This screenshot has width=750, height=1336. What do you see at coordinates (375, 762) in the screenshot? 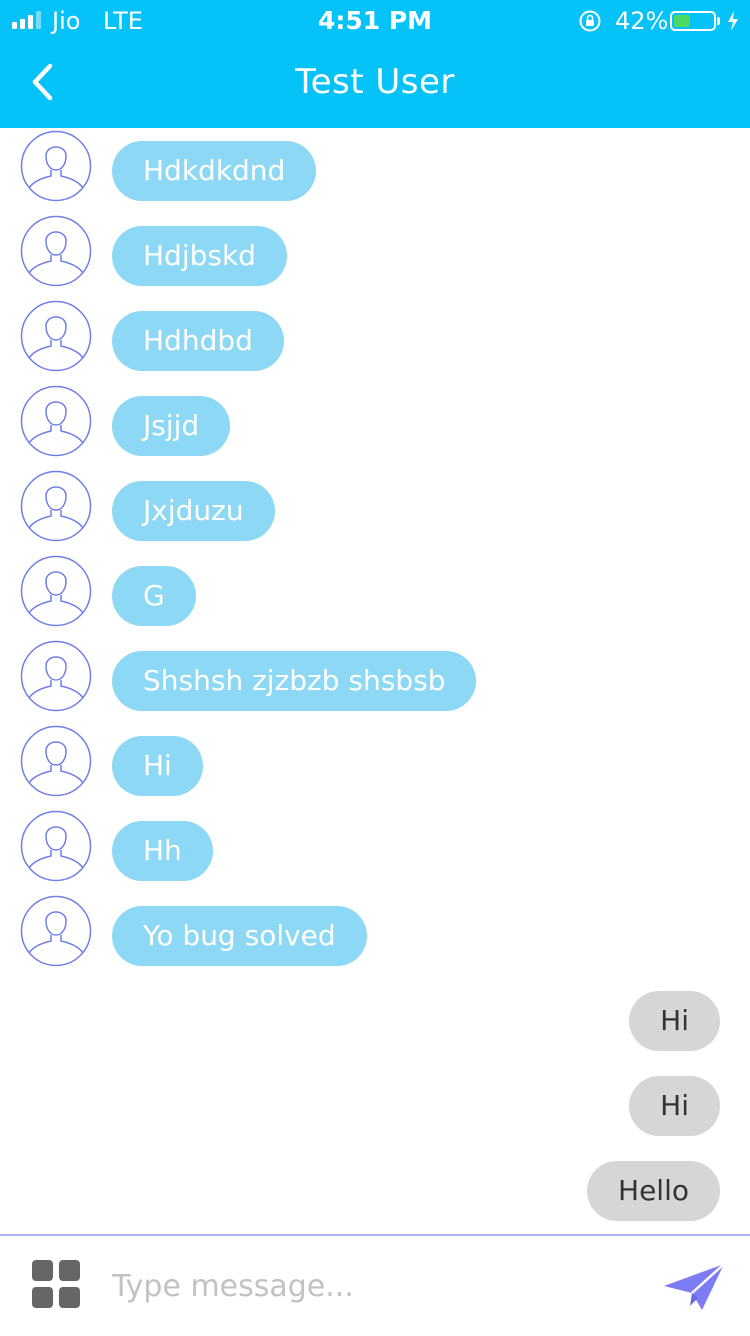
I see `incoming-message-row: Hi` at bounding box center [375, 762].